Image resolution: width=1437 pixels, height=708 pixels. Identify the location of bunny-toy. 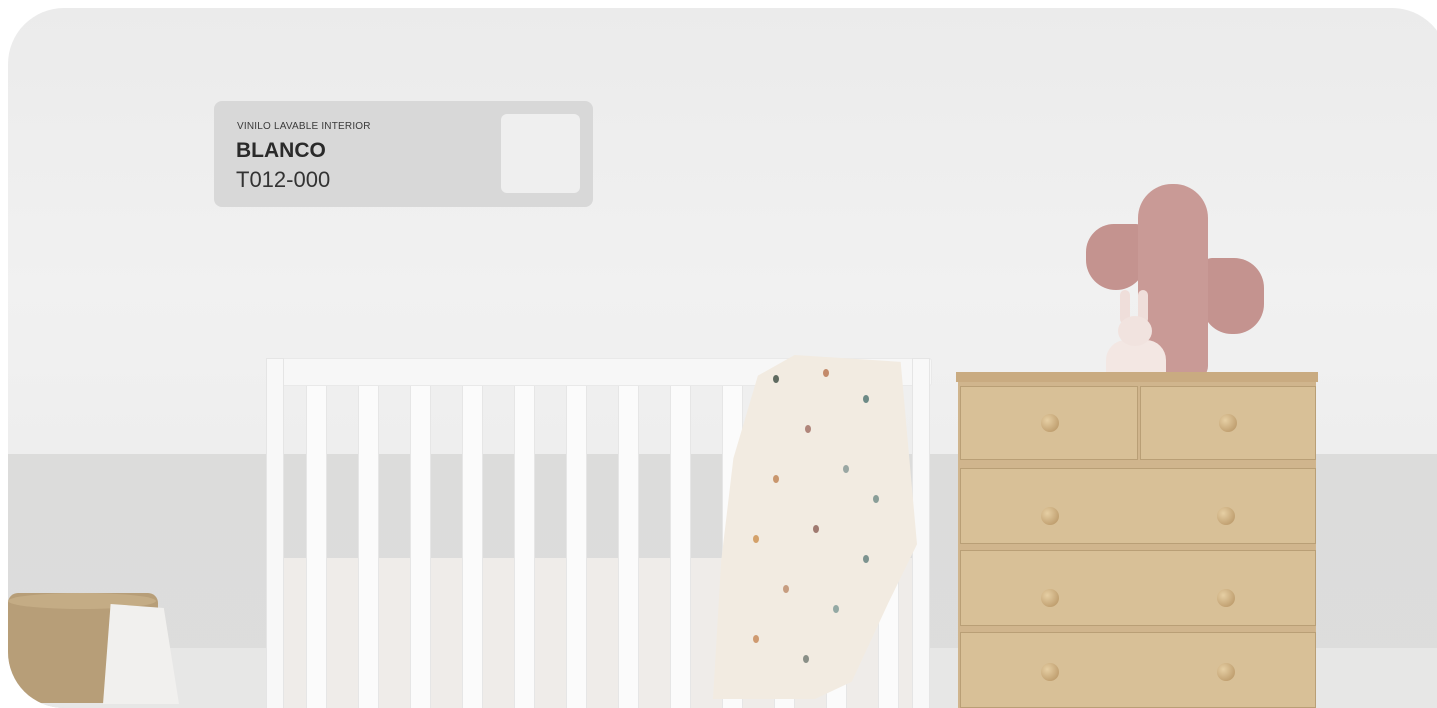
(1136, 336).